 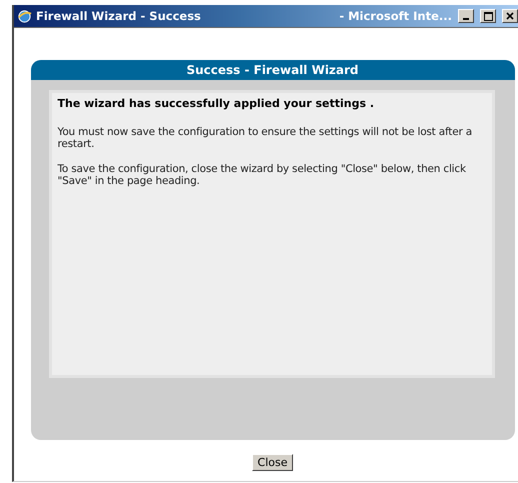 I want to click on message-paragraph: To save the configuration, close the wizard by selecting "Close" below, then click "Save" in the page heading., so click(x=262, y=175).